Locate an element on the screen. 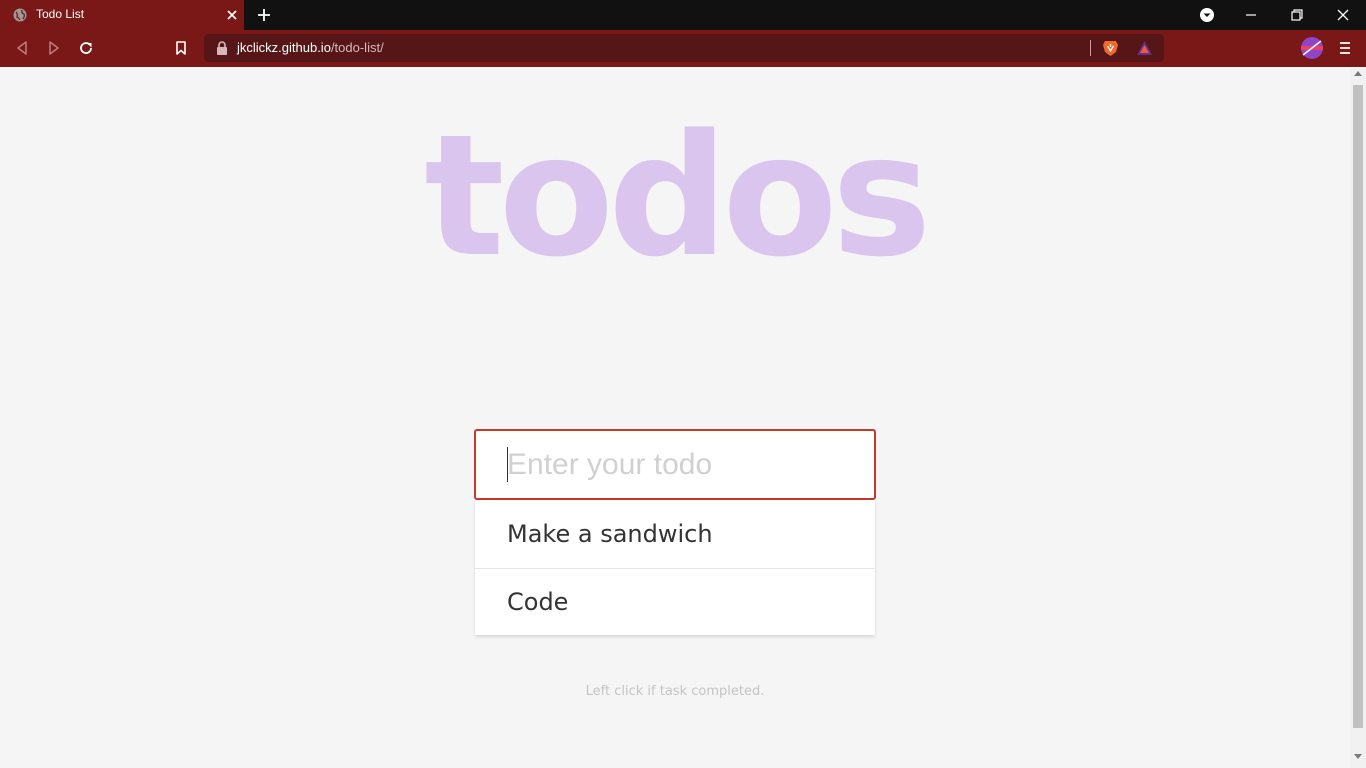 The image size is (1366, 768). minimize-button is located at coordinates (1251, 15).